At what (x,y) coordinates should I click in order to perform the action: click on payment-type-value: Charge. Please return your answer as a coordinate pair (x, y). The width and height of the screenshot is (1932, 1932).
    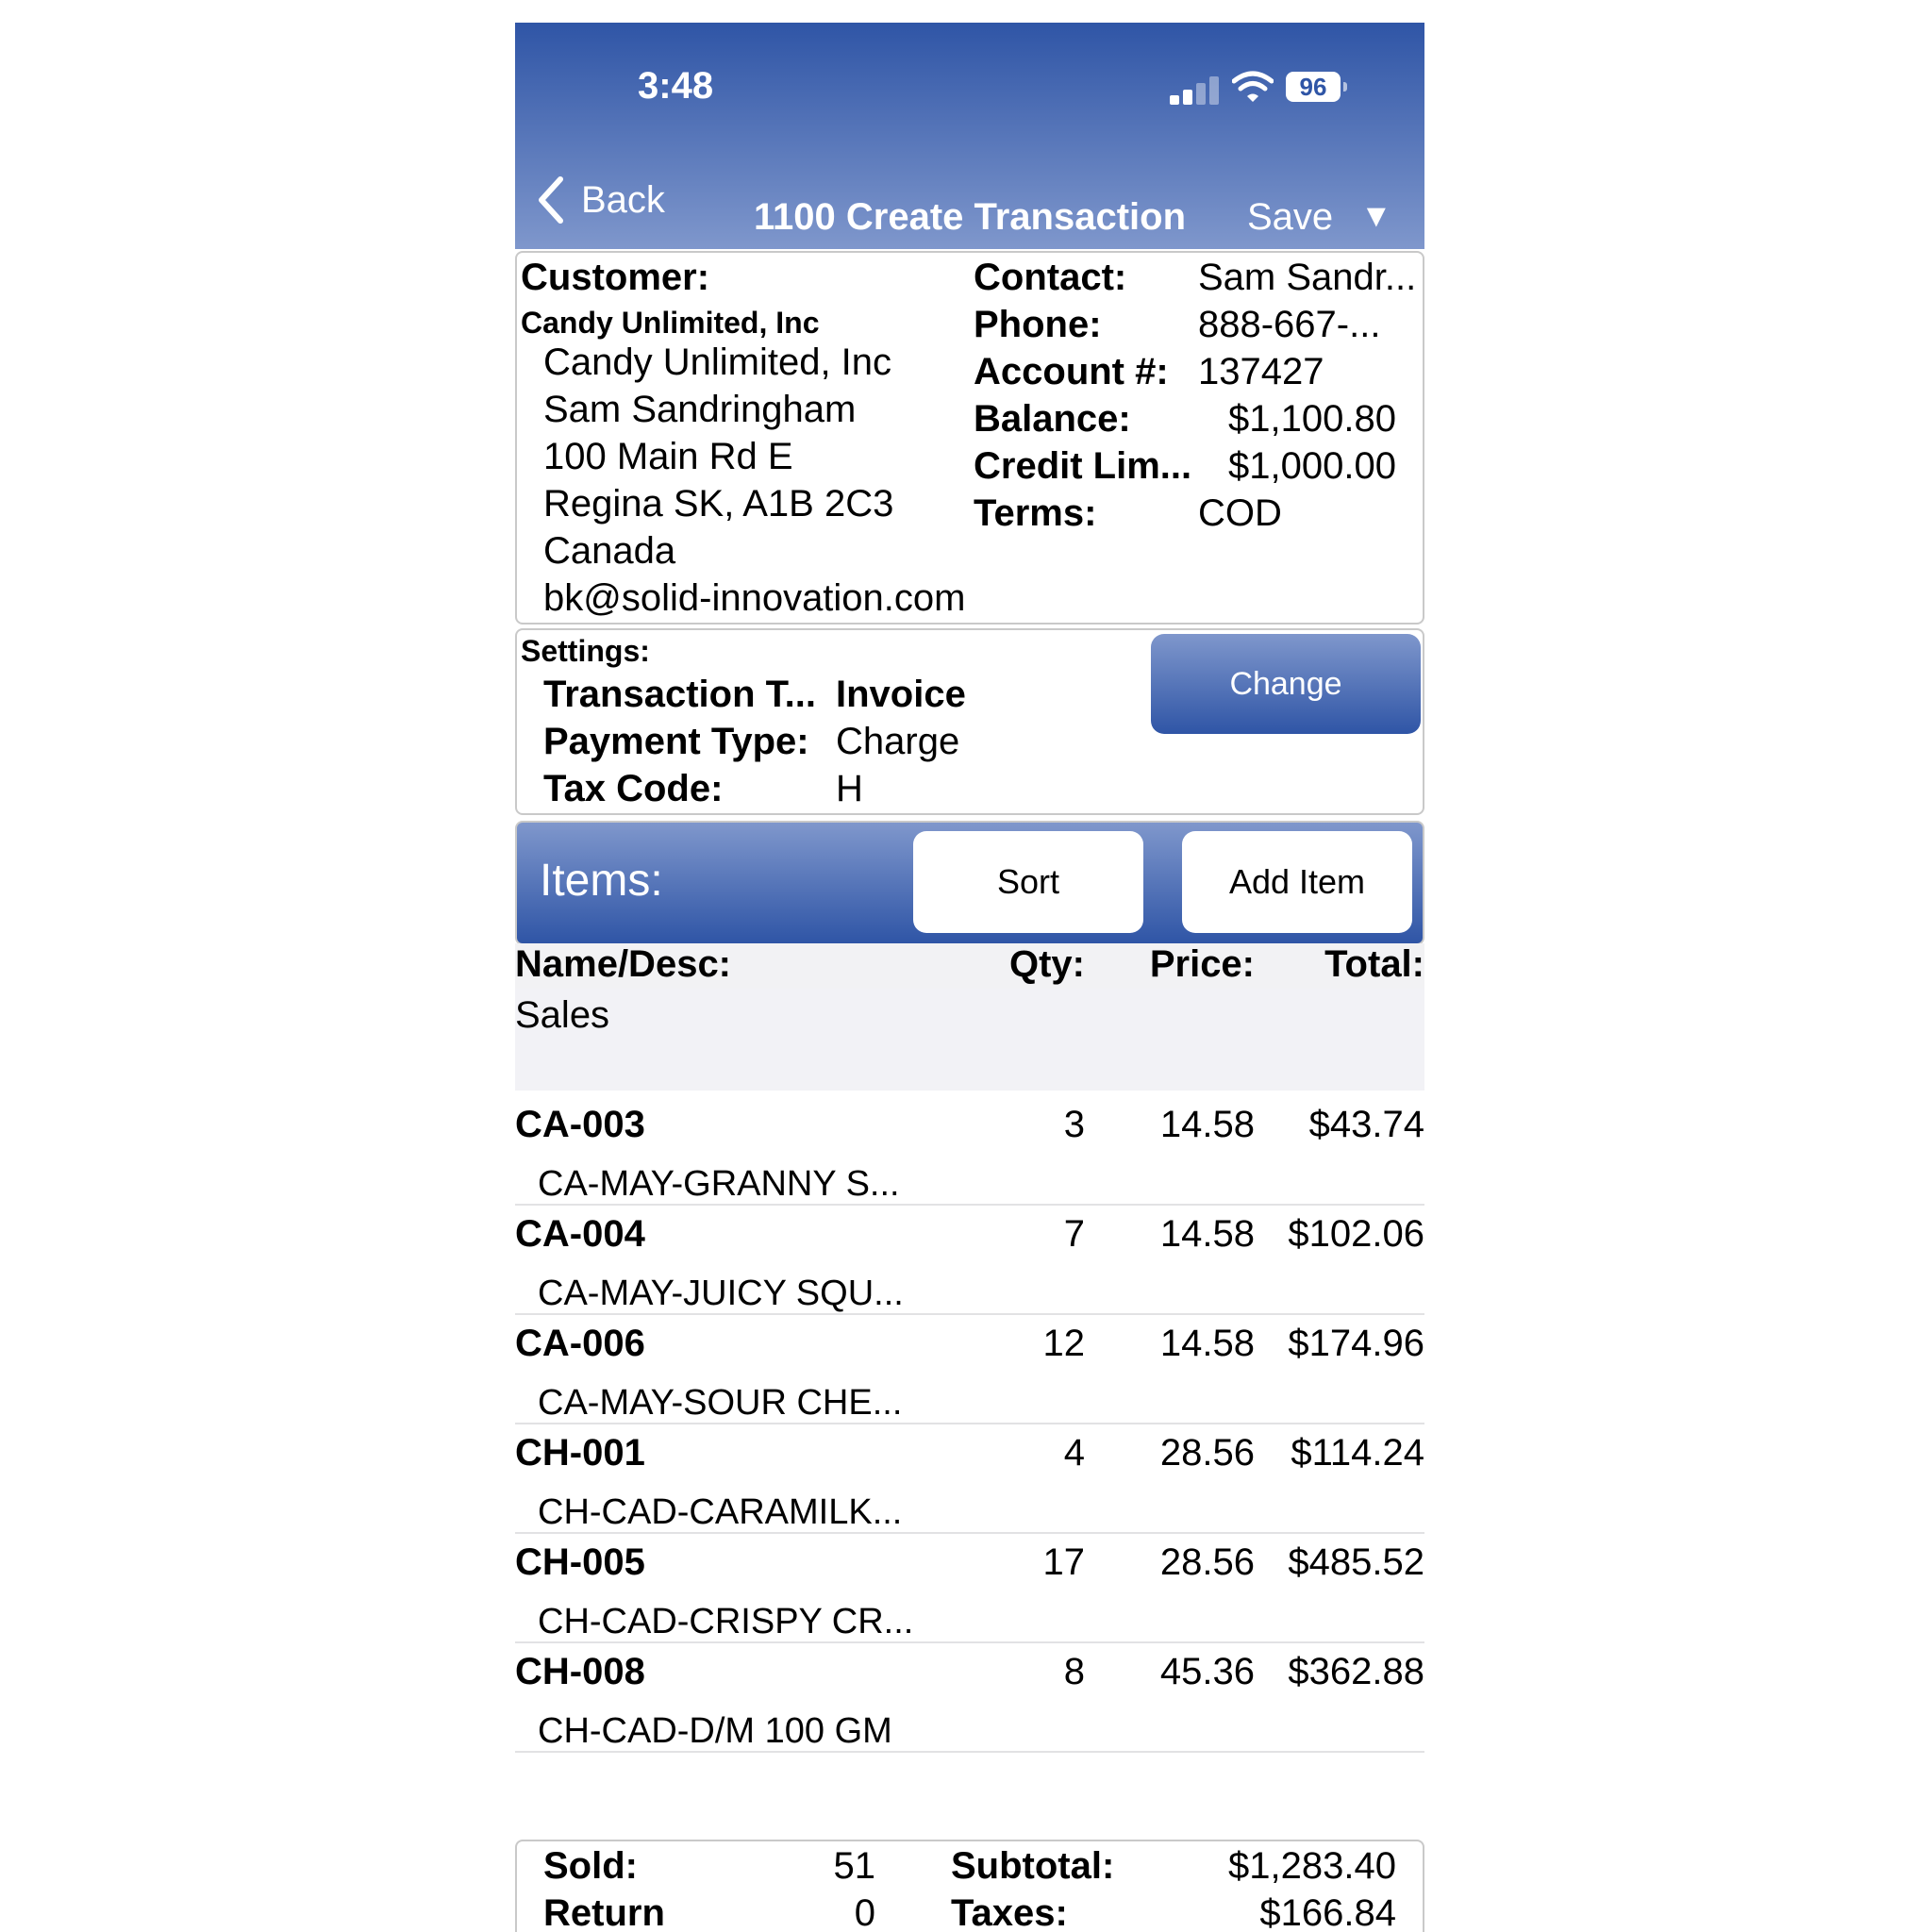
    Looking at the image, I should click on (898, 741).